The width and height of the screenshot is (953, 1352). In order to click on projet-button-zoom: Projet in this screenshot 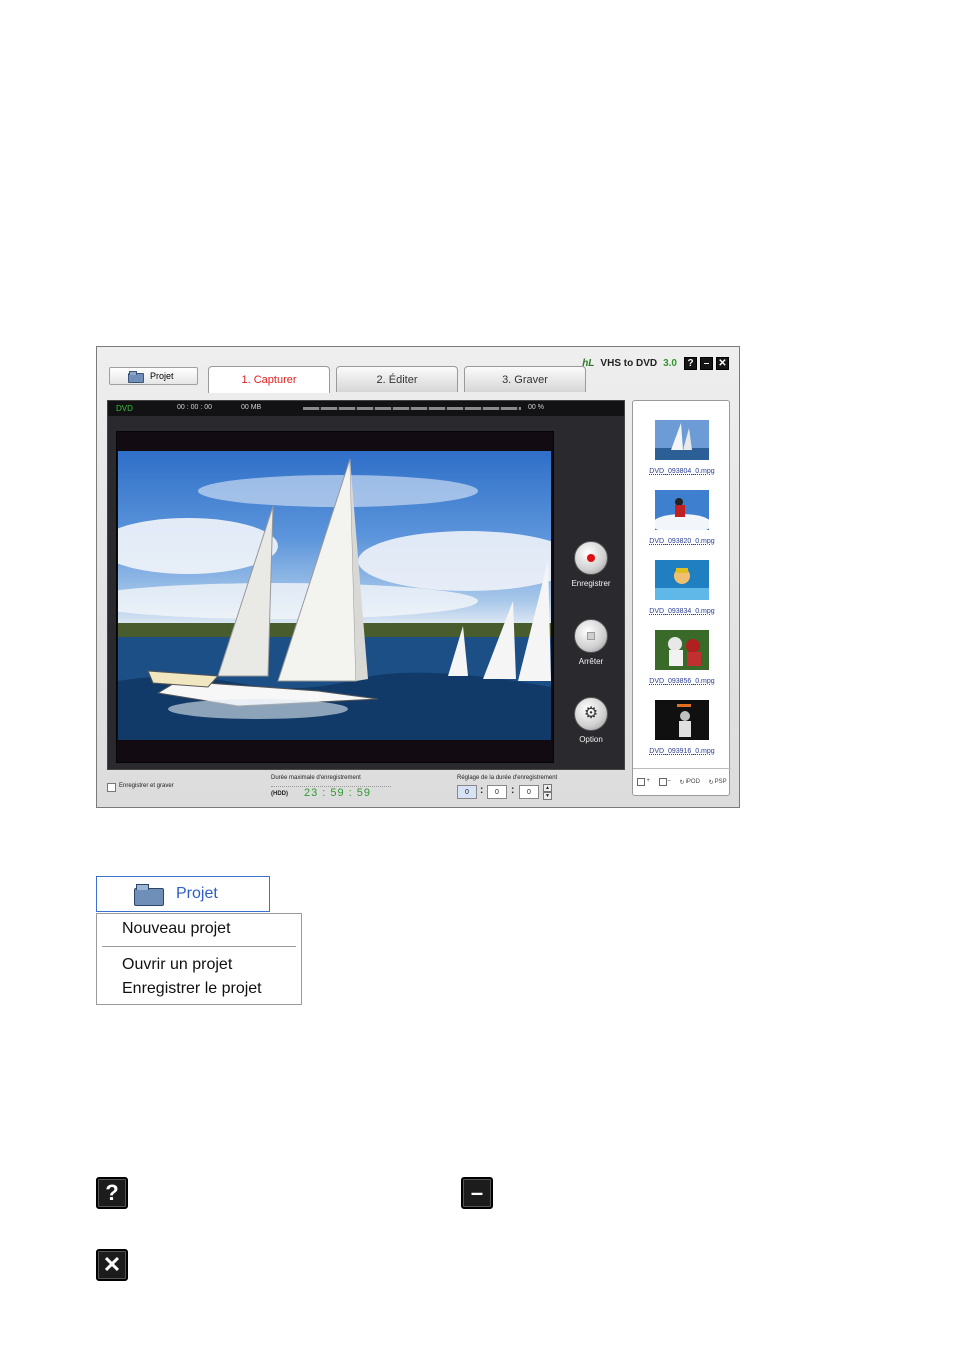, I will do `click(183, 894)`.